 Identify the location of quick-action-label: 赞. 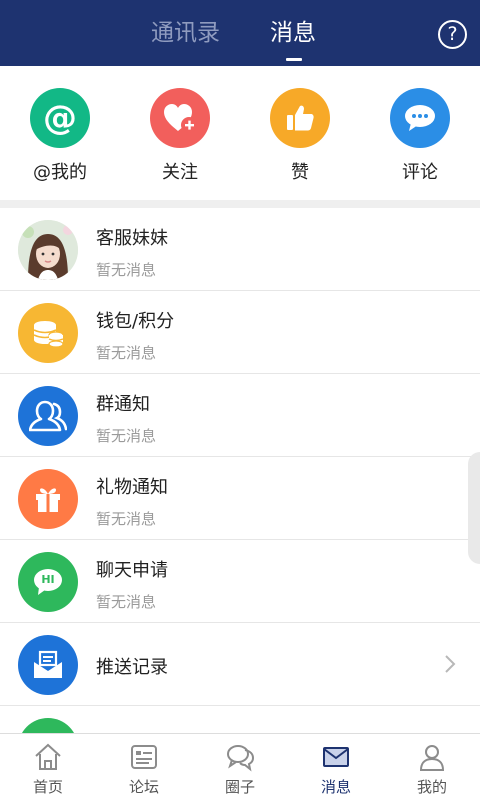
(300, 172).